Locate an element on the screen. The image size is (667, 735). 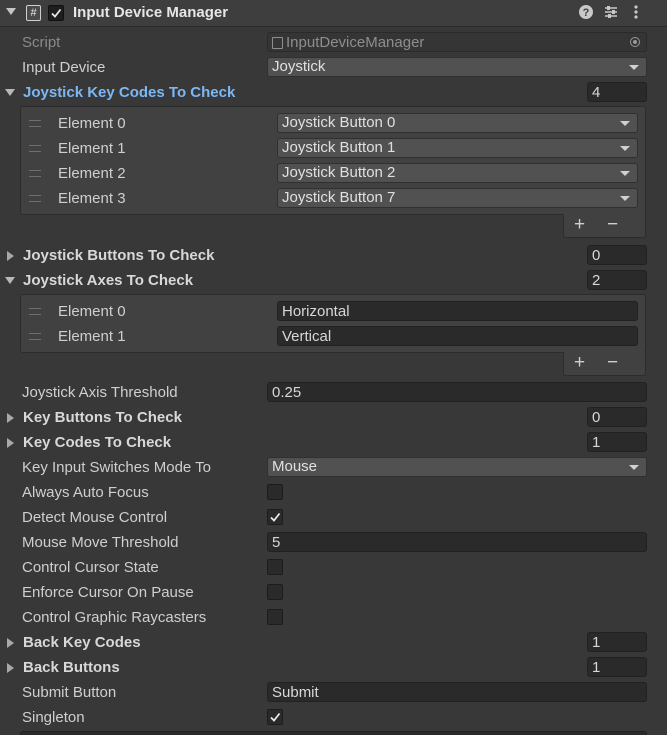
control-cursor-state-label: Control Cursor State is located at coordinates (90, 567).